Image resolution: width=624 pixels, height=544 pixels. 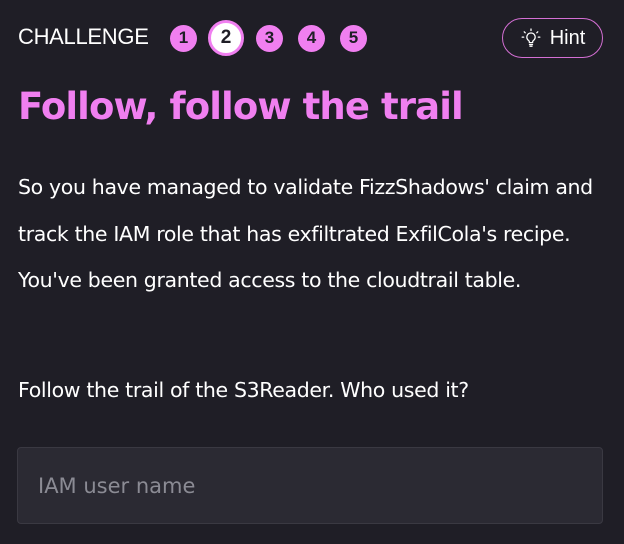 I want to click on hint-label: Hint, so click(x=567, y=37).